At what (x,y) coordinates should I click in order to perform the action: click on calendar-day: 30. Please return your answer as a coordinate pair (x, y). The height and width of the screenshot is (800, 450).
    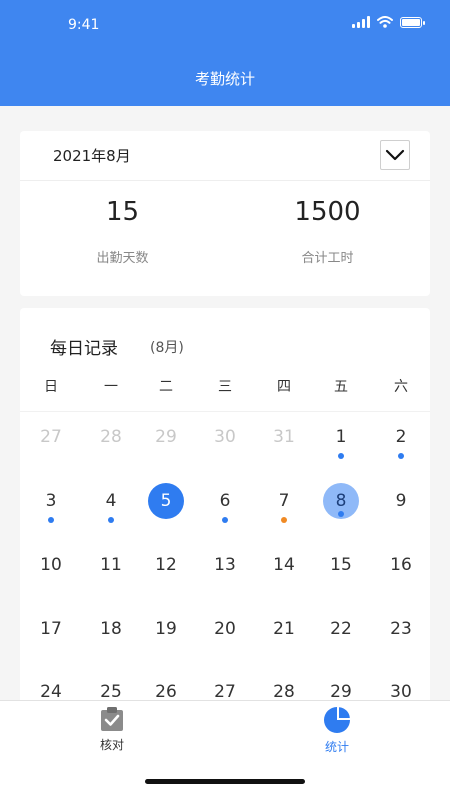
    Looking at the image, I should click on (225, 437).